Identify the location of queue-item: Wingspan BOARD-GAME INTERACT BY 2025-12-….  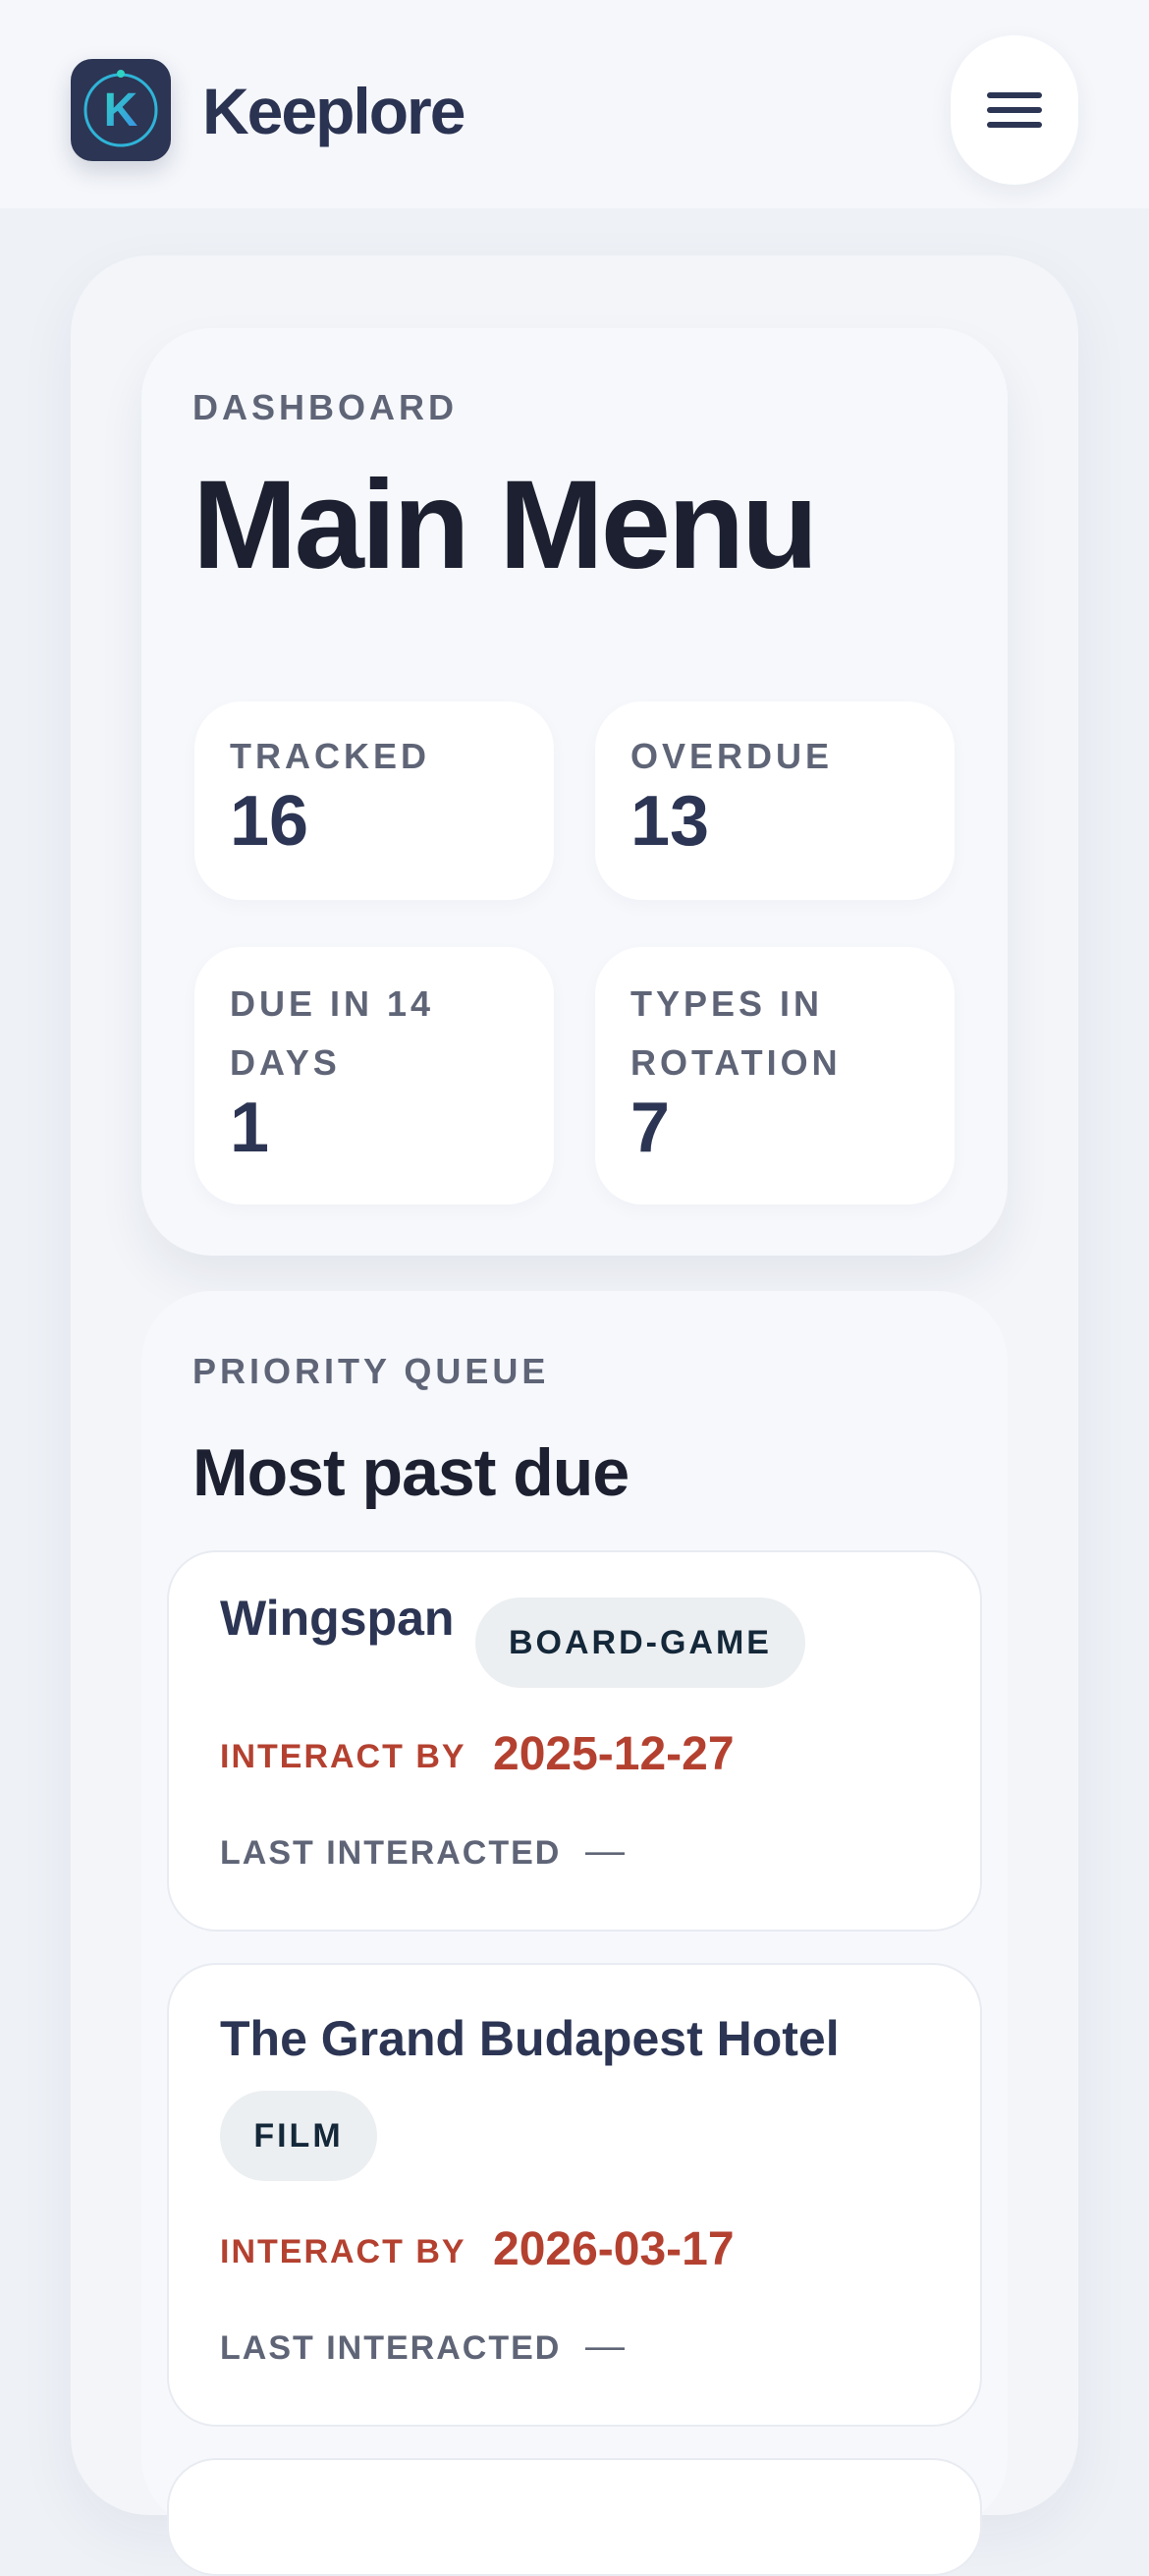
(574, 1741).